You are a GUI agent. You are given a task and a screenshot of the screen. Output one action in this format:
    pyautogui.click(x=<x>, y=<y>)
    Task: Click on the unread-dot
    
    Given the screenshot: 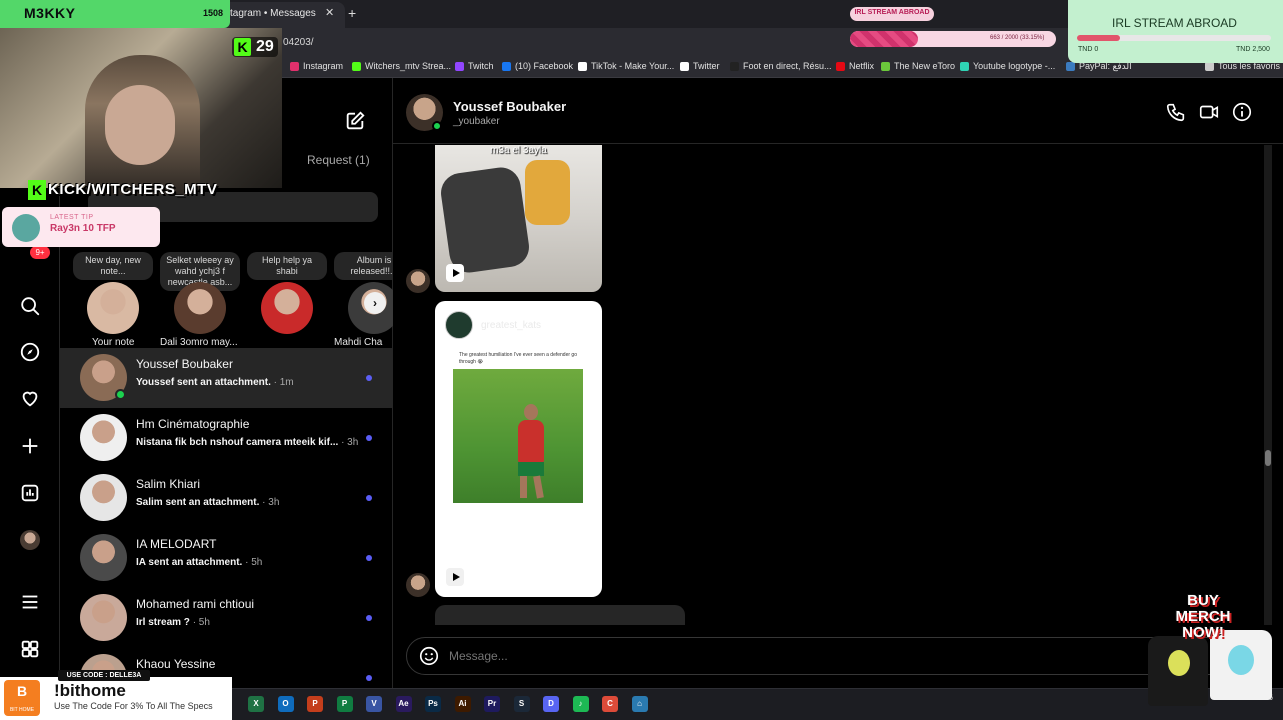 What is the action you would take?
    pyautogui.click(x=369, y=618)
    